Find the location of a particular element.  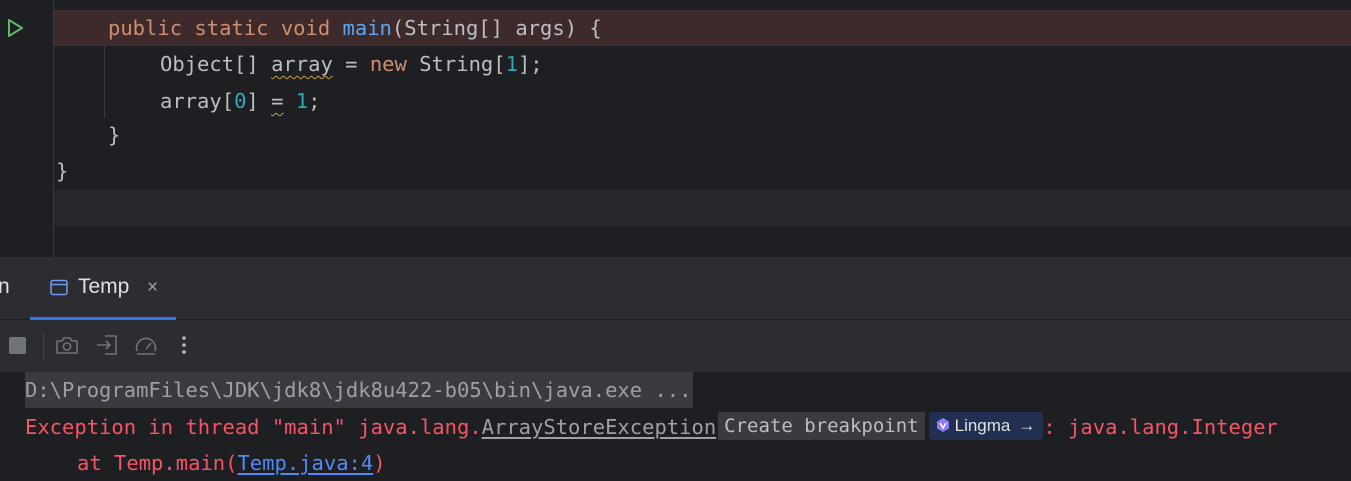

gauge-icon is located at coordinates (146, 345).